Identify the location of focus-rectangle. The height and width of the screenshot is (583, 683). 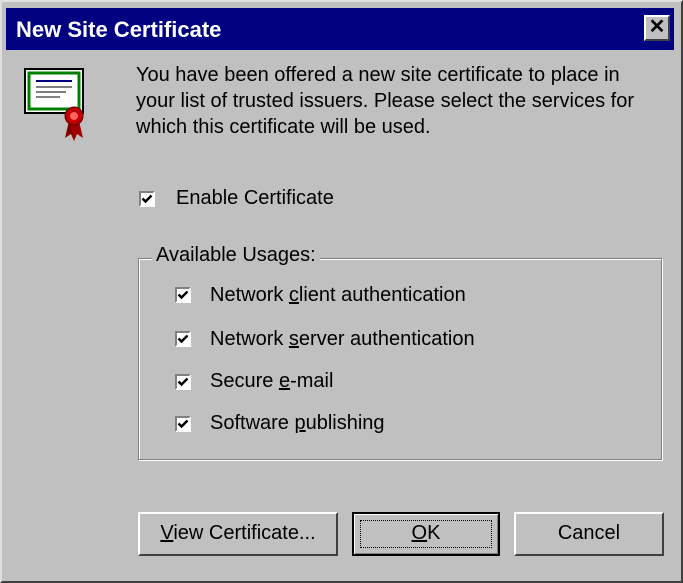
(426, 534).